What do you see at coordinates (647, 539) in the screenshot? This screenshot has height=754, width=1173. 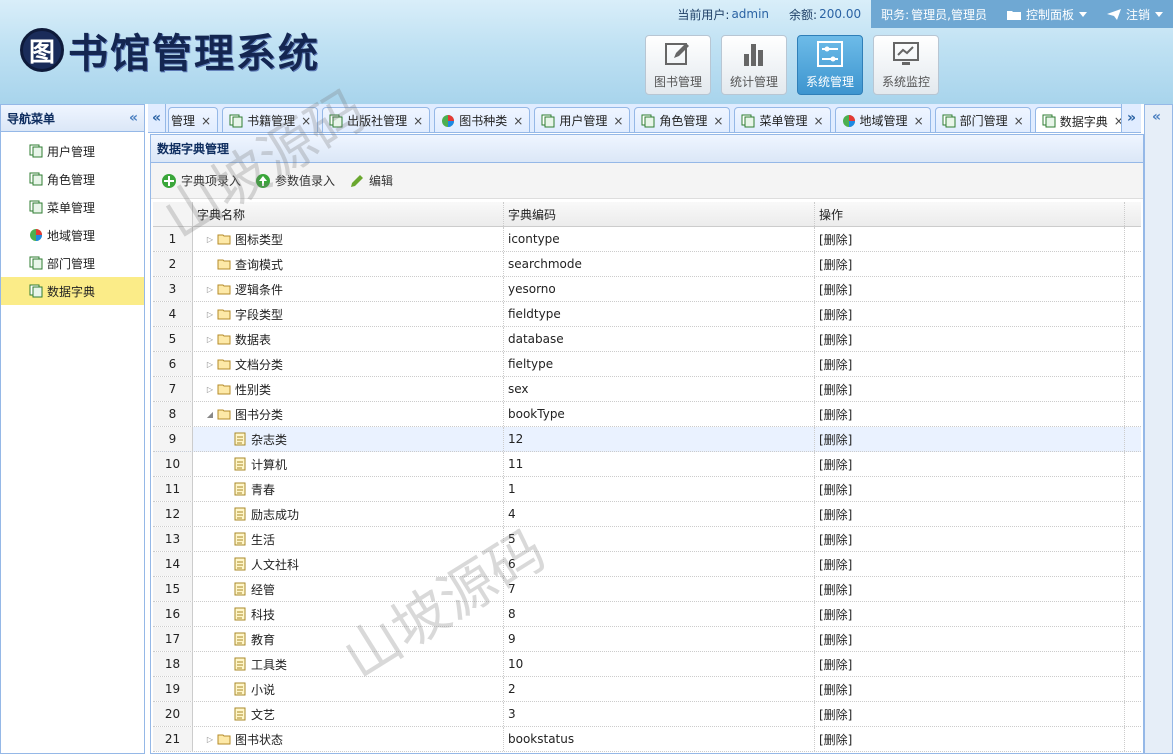 I see `table-row: 13 生活 5 [删除]` at bounding box center [647, 539].